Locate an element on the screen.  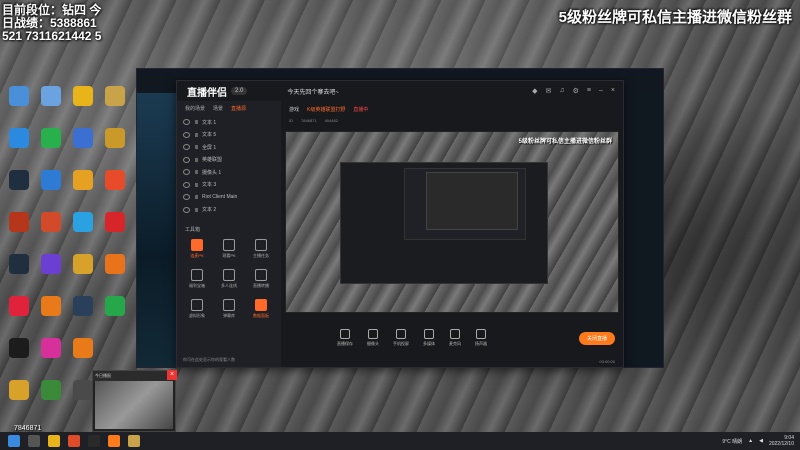
tool-danmaku: 弹幕库 is located at coordinates (229, 309).